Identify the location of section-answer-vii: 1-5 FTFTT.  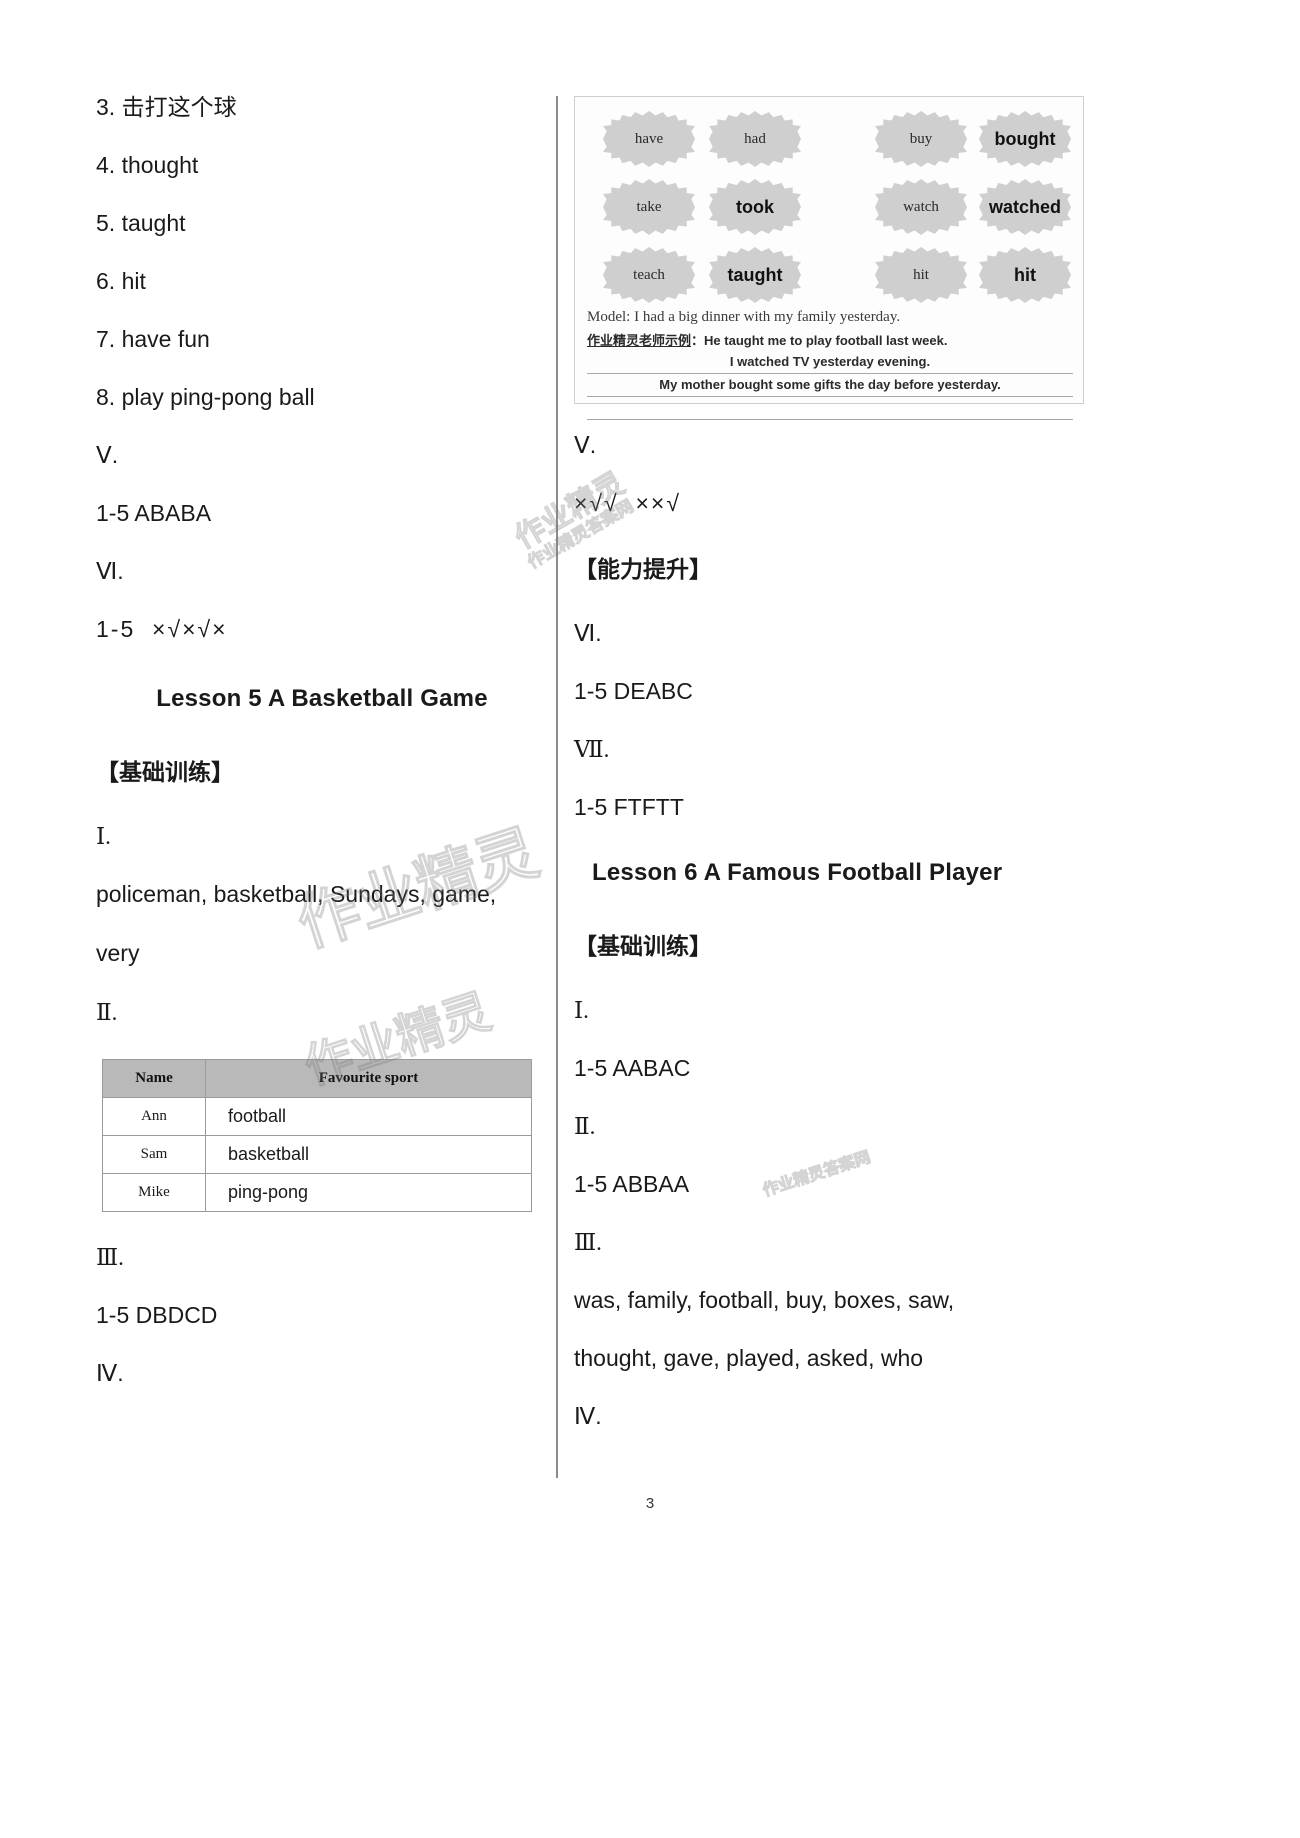
(629, 807).